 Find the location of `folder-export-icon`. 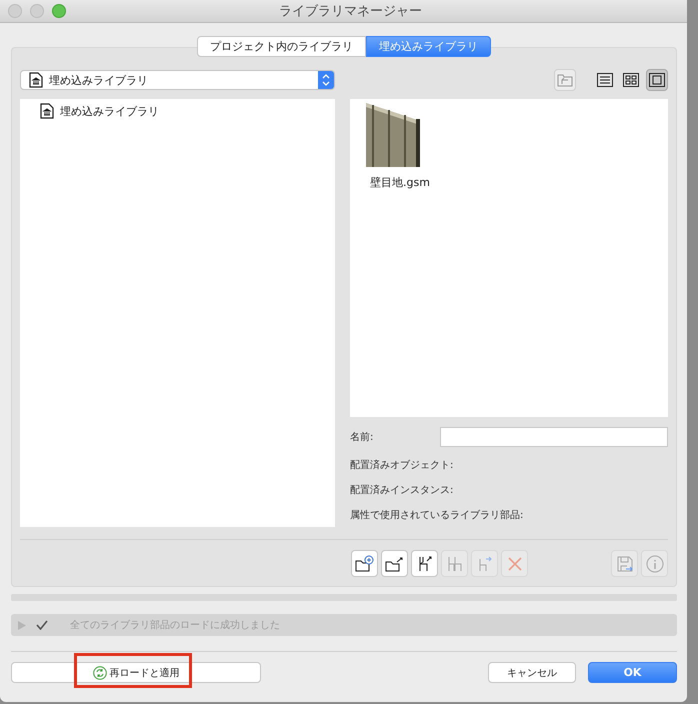

folder-export-icon is located at coordinates (394, 563).